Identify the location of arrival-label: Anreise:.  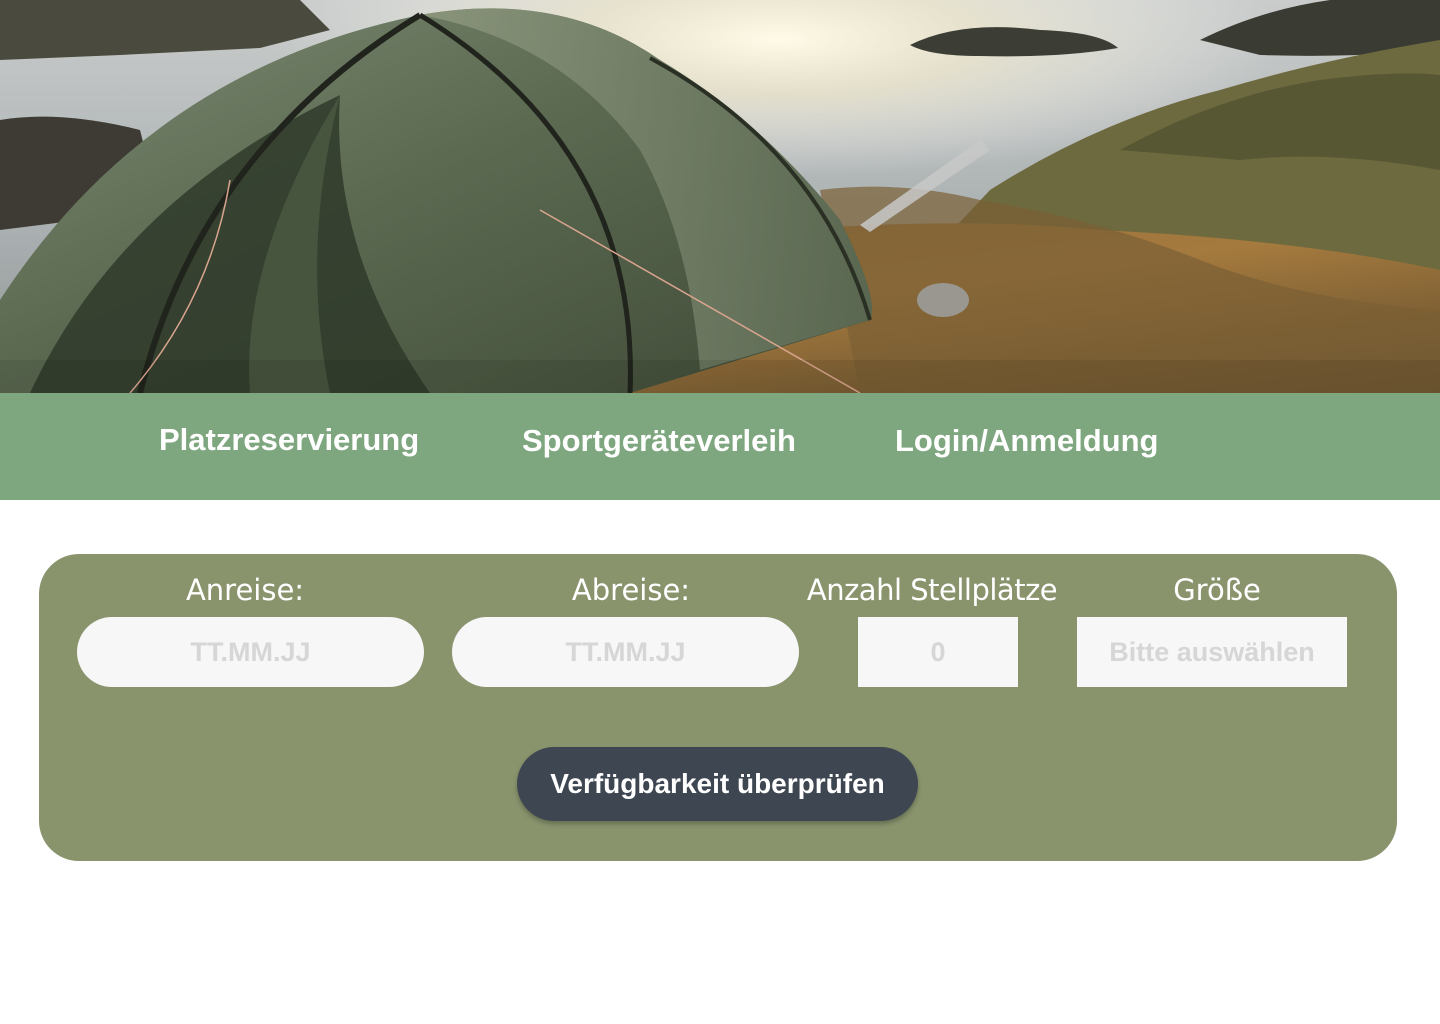
(245, 590).